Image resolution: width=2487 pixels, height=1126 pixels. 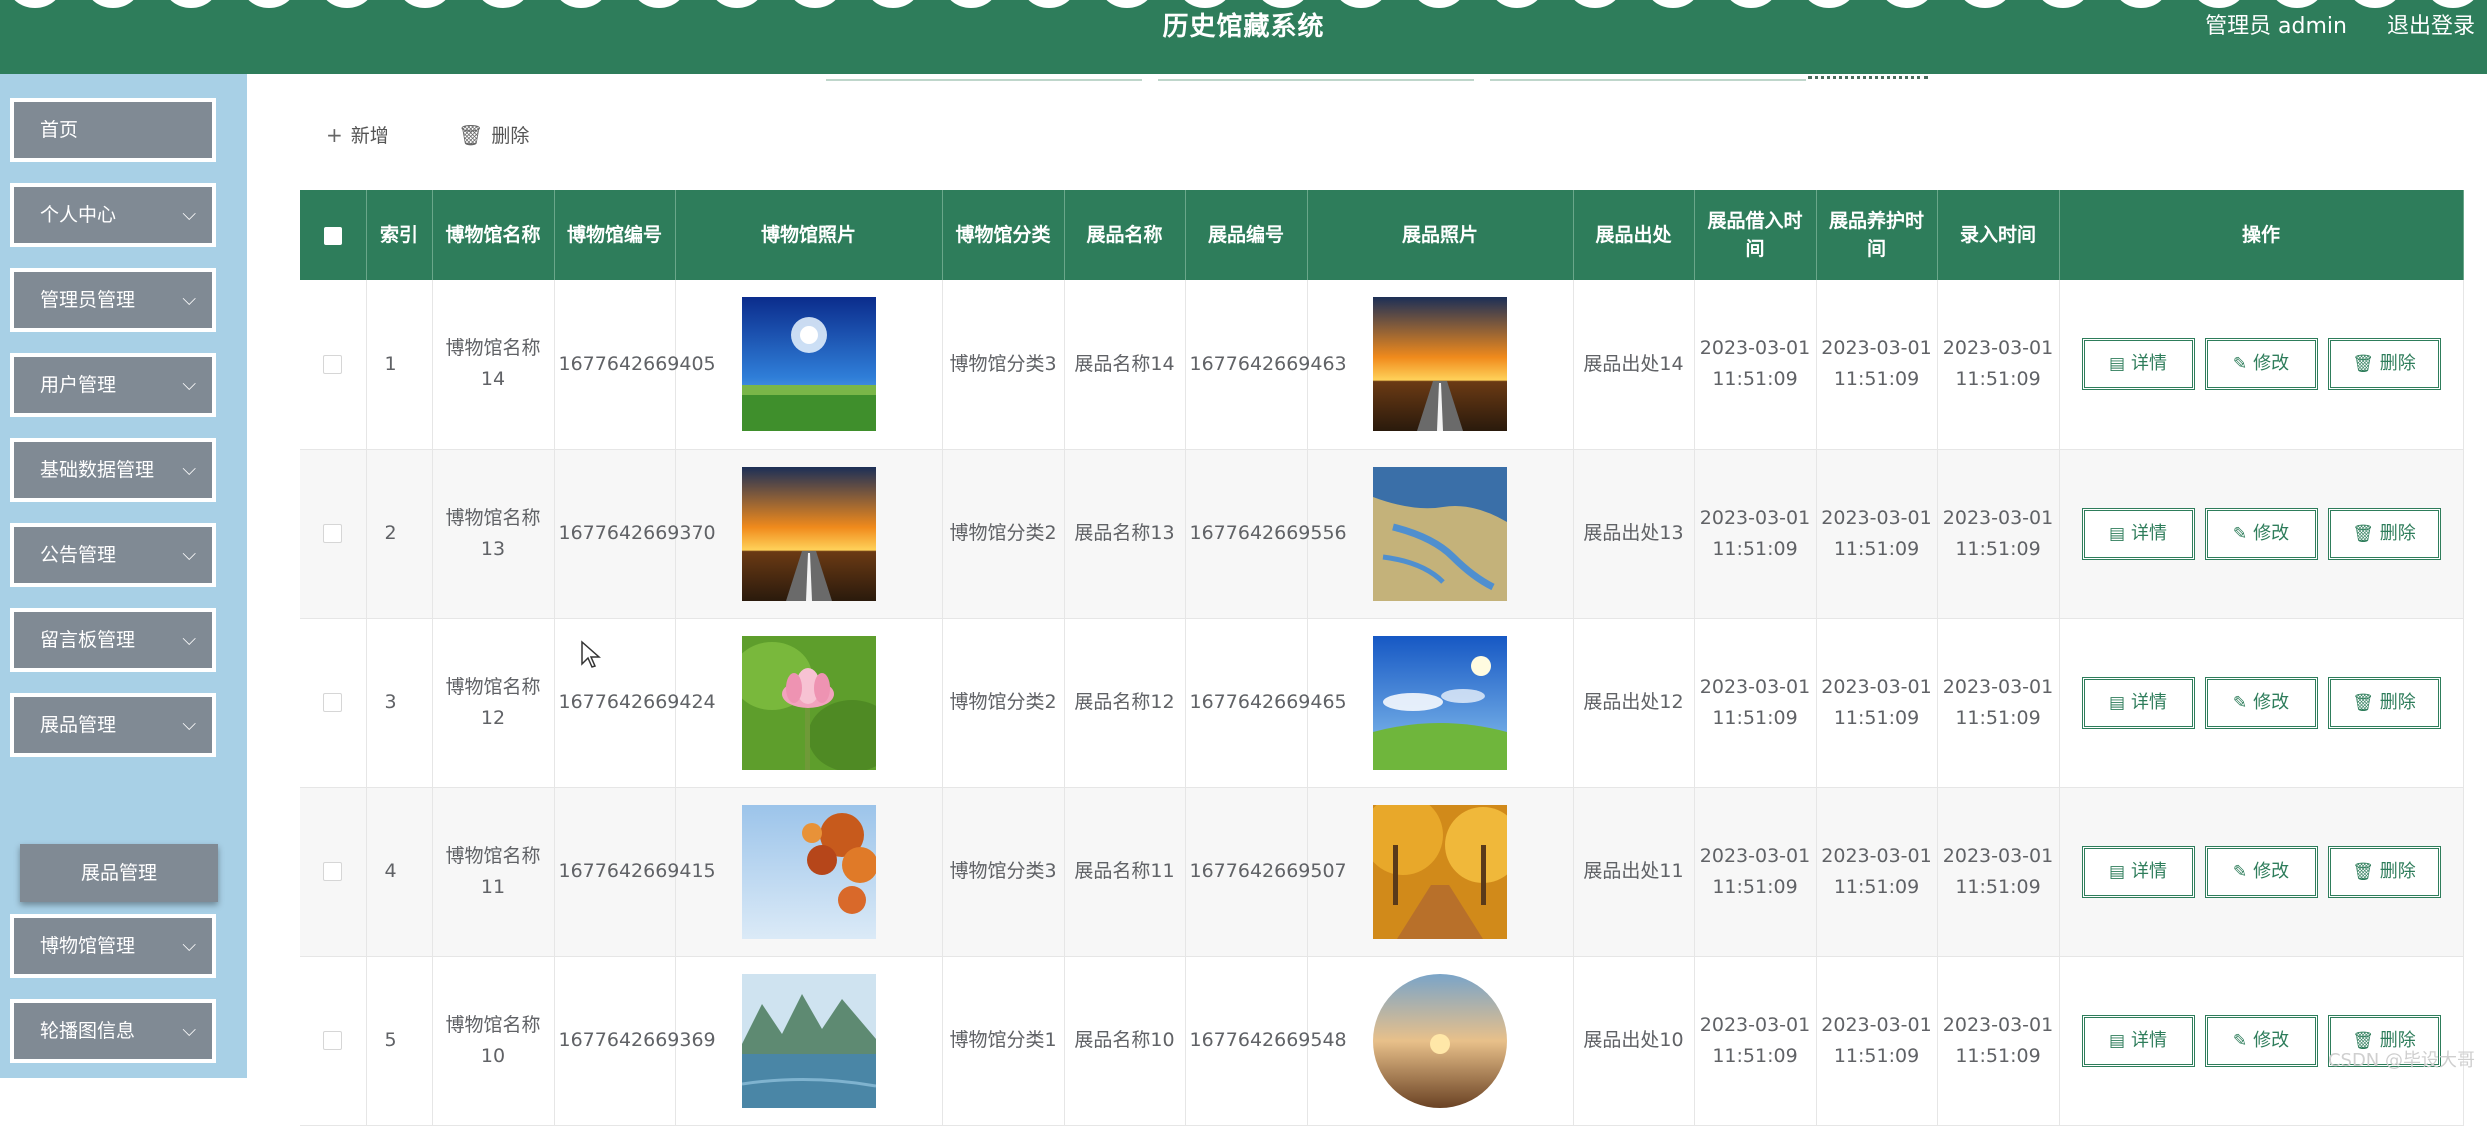 I want to click on sidebar-item-label: 管理员管理, so click(x=88, y=300).